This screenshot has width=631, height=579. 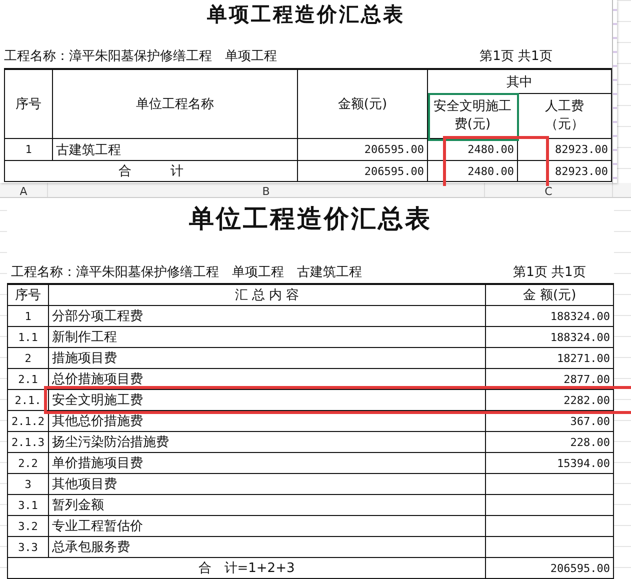 I want to click on table-cell: 措施项目费, so click(x=267, y=358).